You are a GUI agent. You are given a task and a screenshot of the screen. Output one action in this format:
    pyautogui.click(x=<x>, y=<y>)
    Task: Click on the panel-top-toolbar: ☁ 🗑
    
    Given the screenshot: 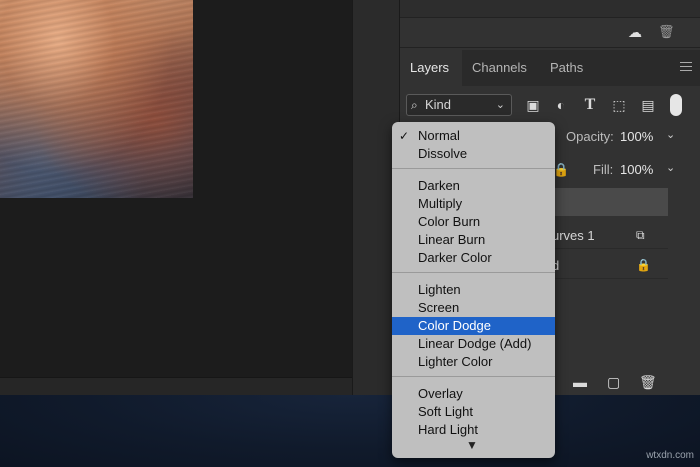 What is the action you would take?
    pyautogui.click(x=550, y=33)
    